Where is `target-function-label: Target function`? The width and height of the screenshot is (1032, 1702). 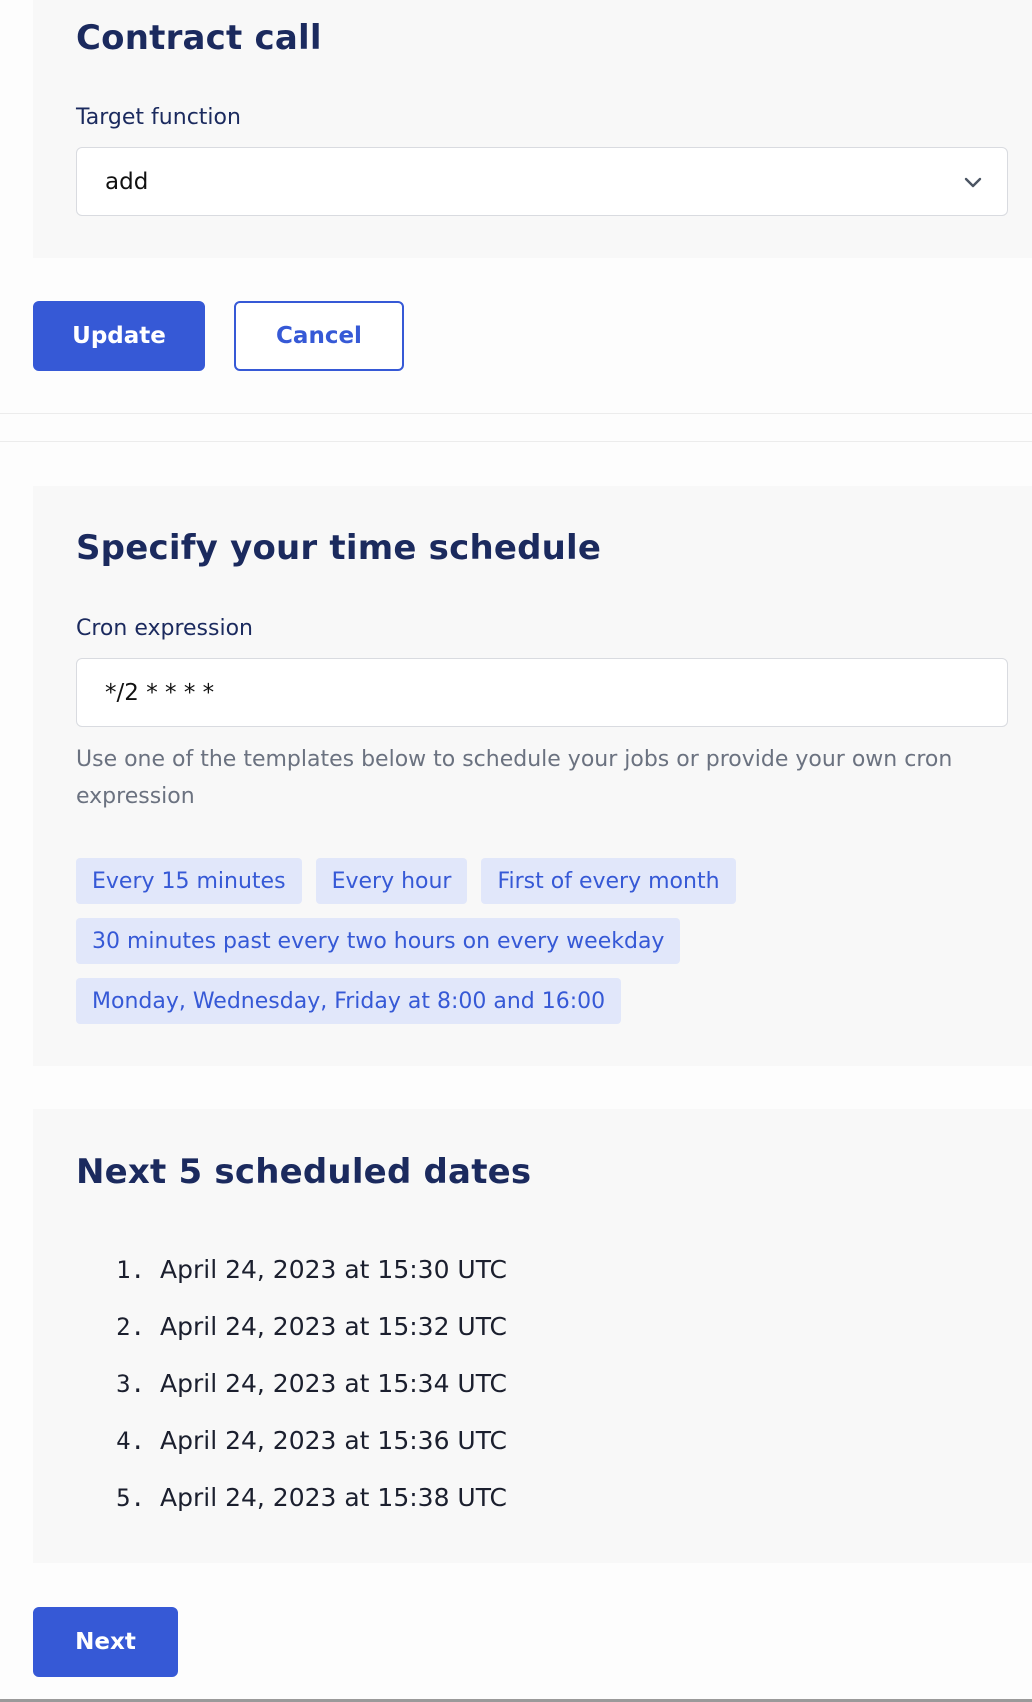
target-function-label: Target function is located at coordinates (158, 117).